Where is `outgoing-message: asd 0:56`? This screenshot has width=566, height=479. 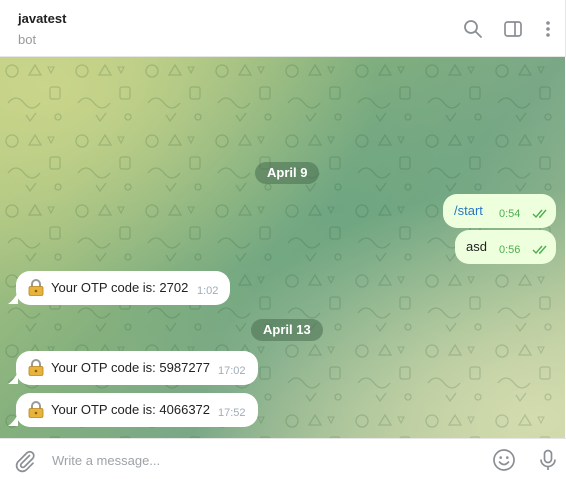
outgoing-message: asd 0:56 is located at coordinates (505, 247).